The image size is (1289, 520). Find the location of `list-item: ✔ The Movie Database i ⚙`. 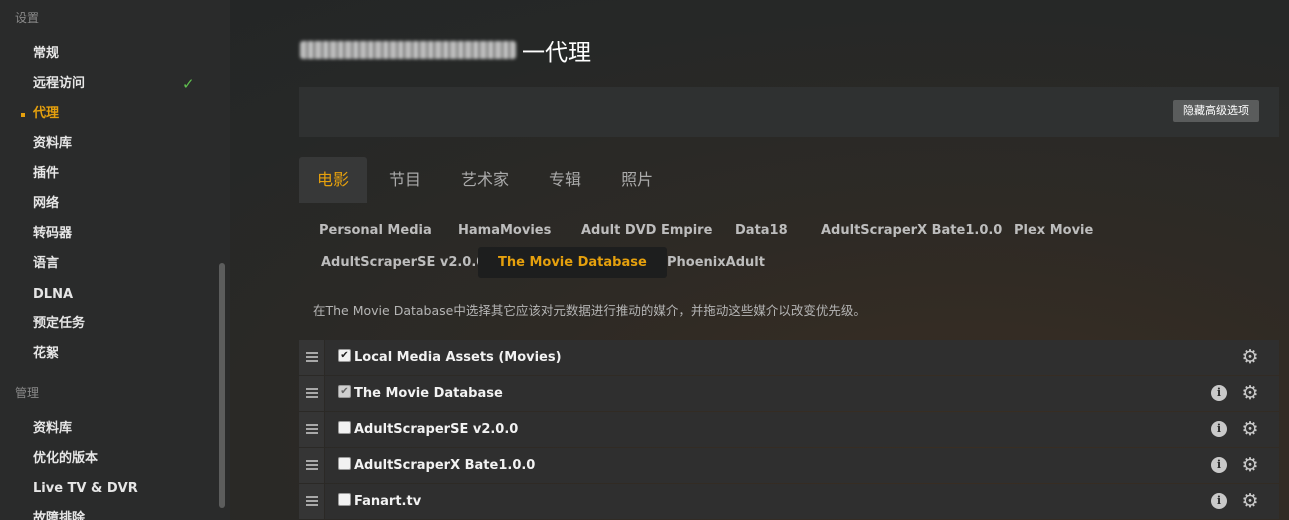

list-item: ✔ The Movie Database i ⚙ is located at coordinates (789, 393).